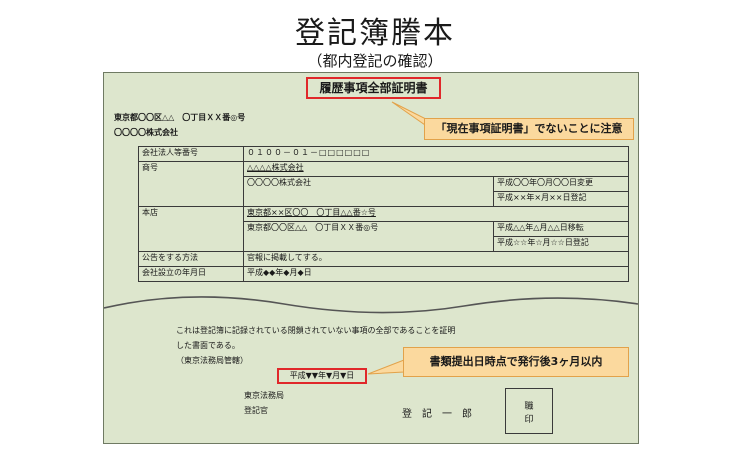 The width and height of the screenshot is (750, 450). What do you see at coordinates (180, 117) in the screenshot?
I see `company-address: 東京都〇〇区△△ 〇丁目ＸＸ番◎号` at bounding box center [180, 117].